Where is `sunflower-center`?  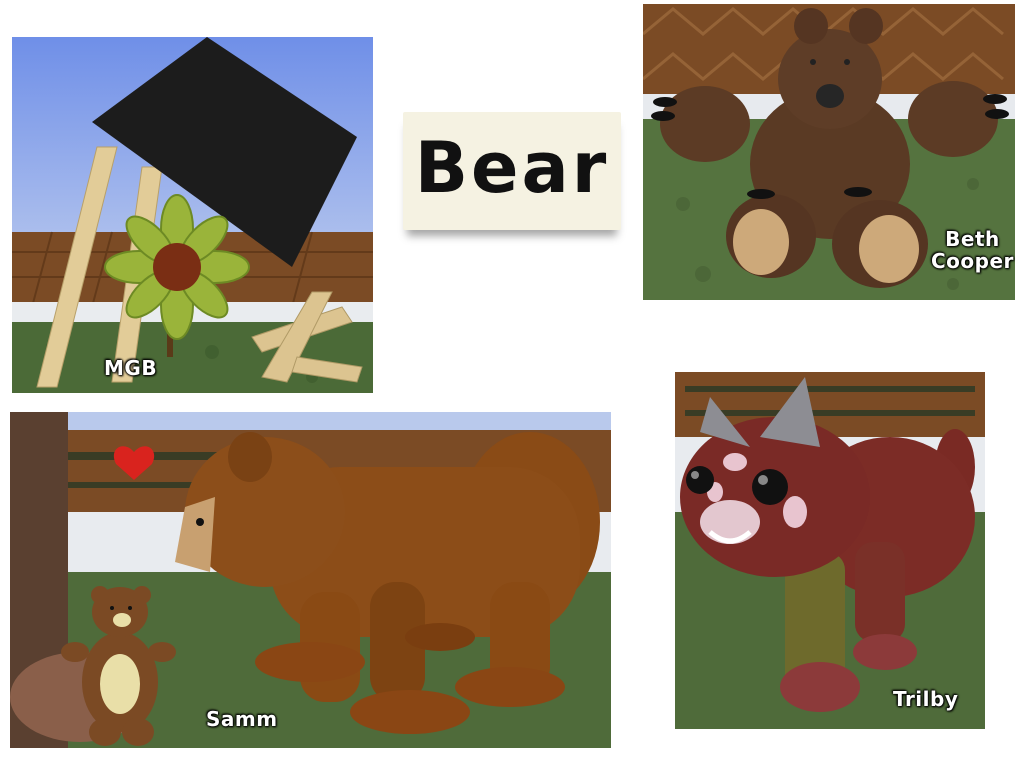 sunflower-center is located at coordinates (177, 267).